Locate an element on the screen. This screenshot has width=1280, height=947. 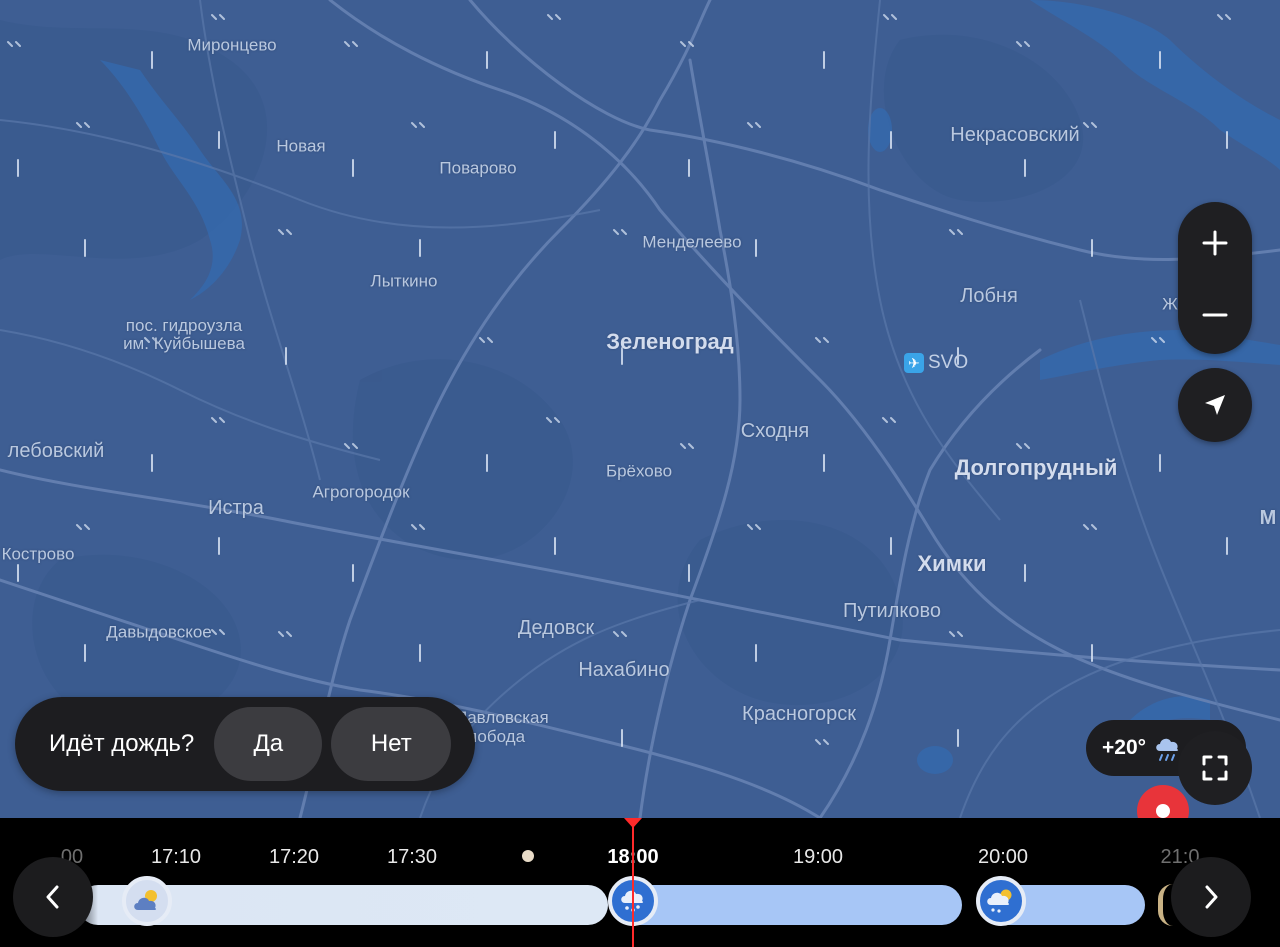
place-lytkino: Лыткино is located at coordinates (404, 281).